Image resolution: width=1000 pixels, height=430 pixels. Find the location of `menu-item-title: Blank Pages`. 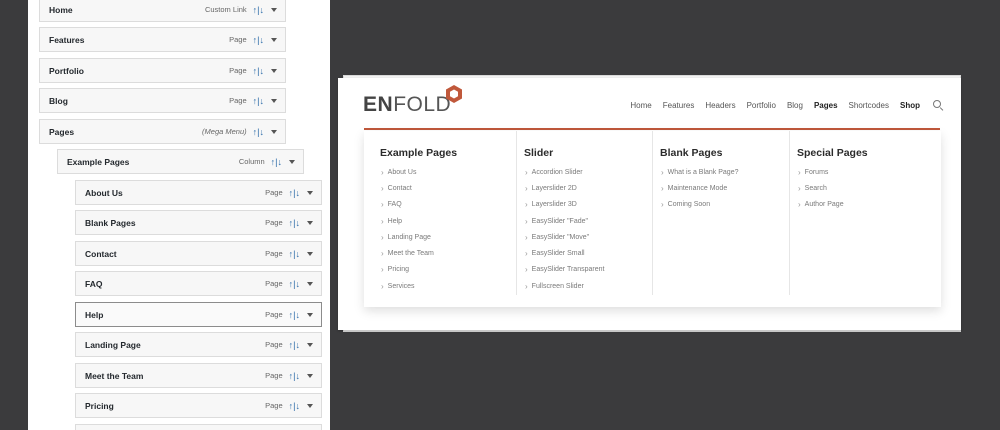

menu-item-title: Blank Pages is located at coordinates (110, 222).